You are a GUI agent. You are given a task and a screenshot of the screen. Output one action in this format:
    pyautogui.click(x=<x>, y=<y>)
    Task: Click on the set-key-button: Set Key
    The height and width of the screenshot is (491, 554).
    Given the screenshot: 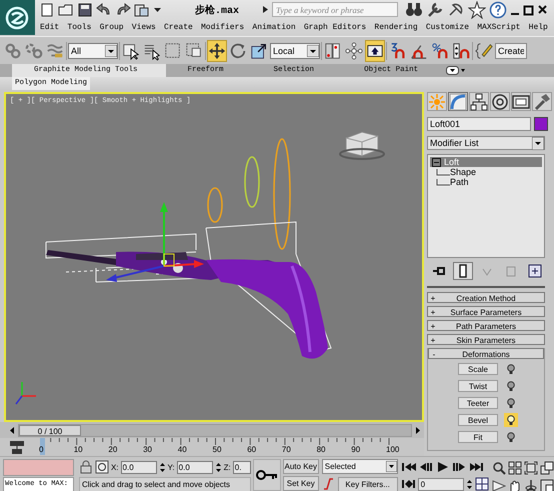 What is the action you would take?
    pyautogui.click(x=300, y=483)
    